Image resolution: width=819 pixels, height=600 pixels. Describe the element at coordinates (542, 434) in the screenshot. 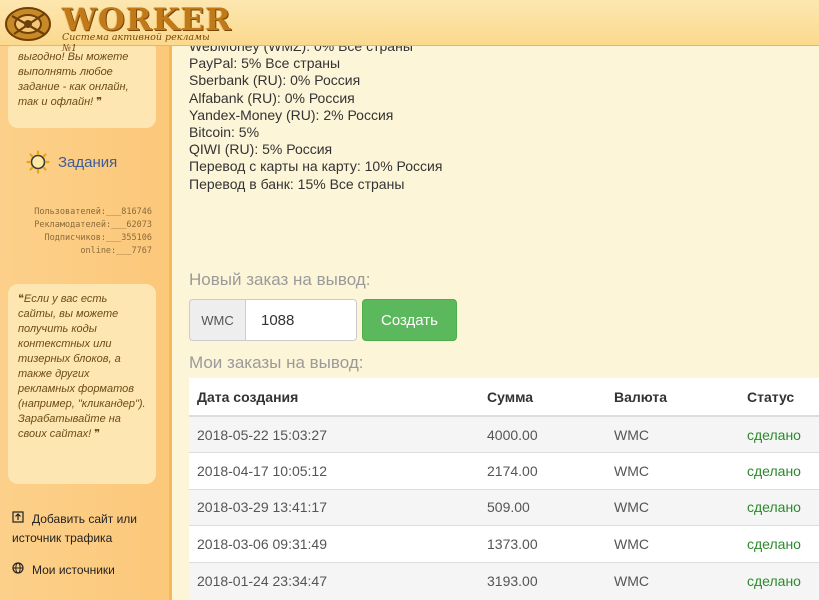

I see `order-amount: 4000.00` at that location.